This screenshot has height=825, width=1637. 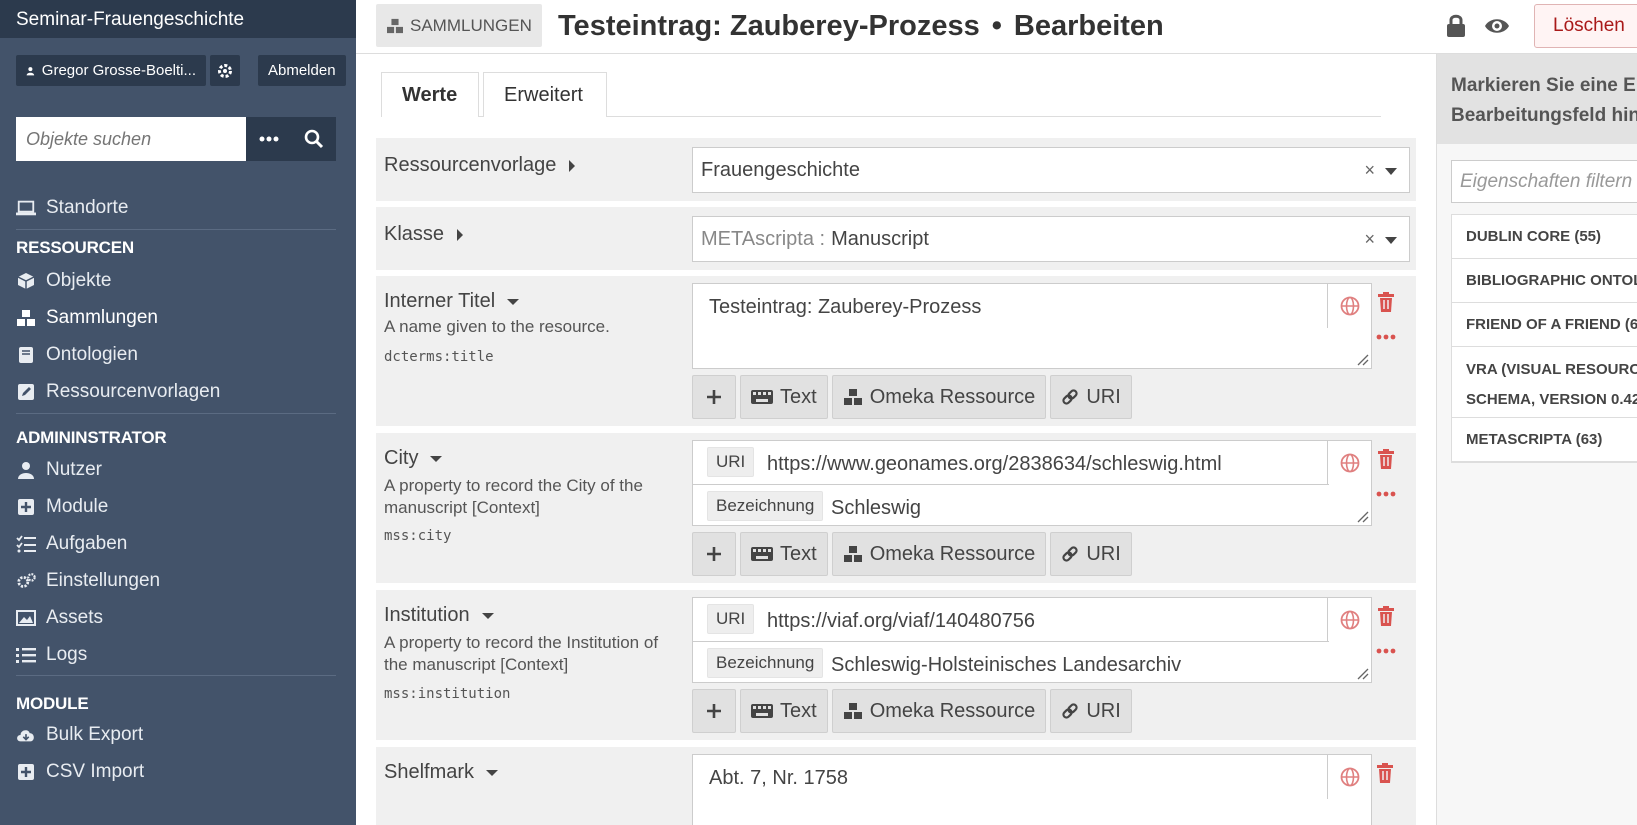 What do you see at coordinates (75, 247) in the screenshot?
I see `nav-section-resources: RESSOURCEN` at bounding box center [75, 247].